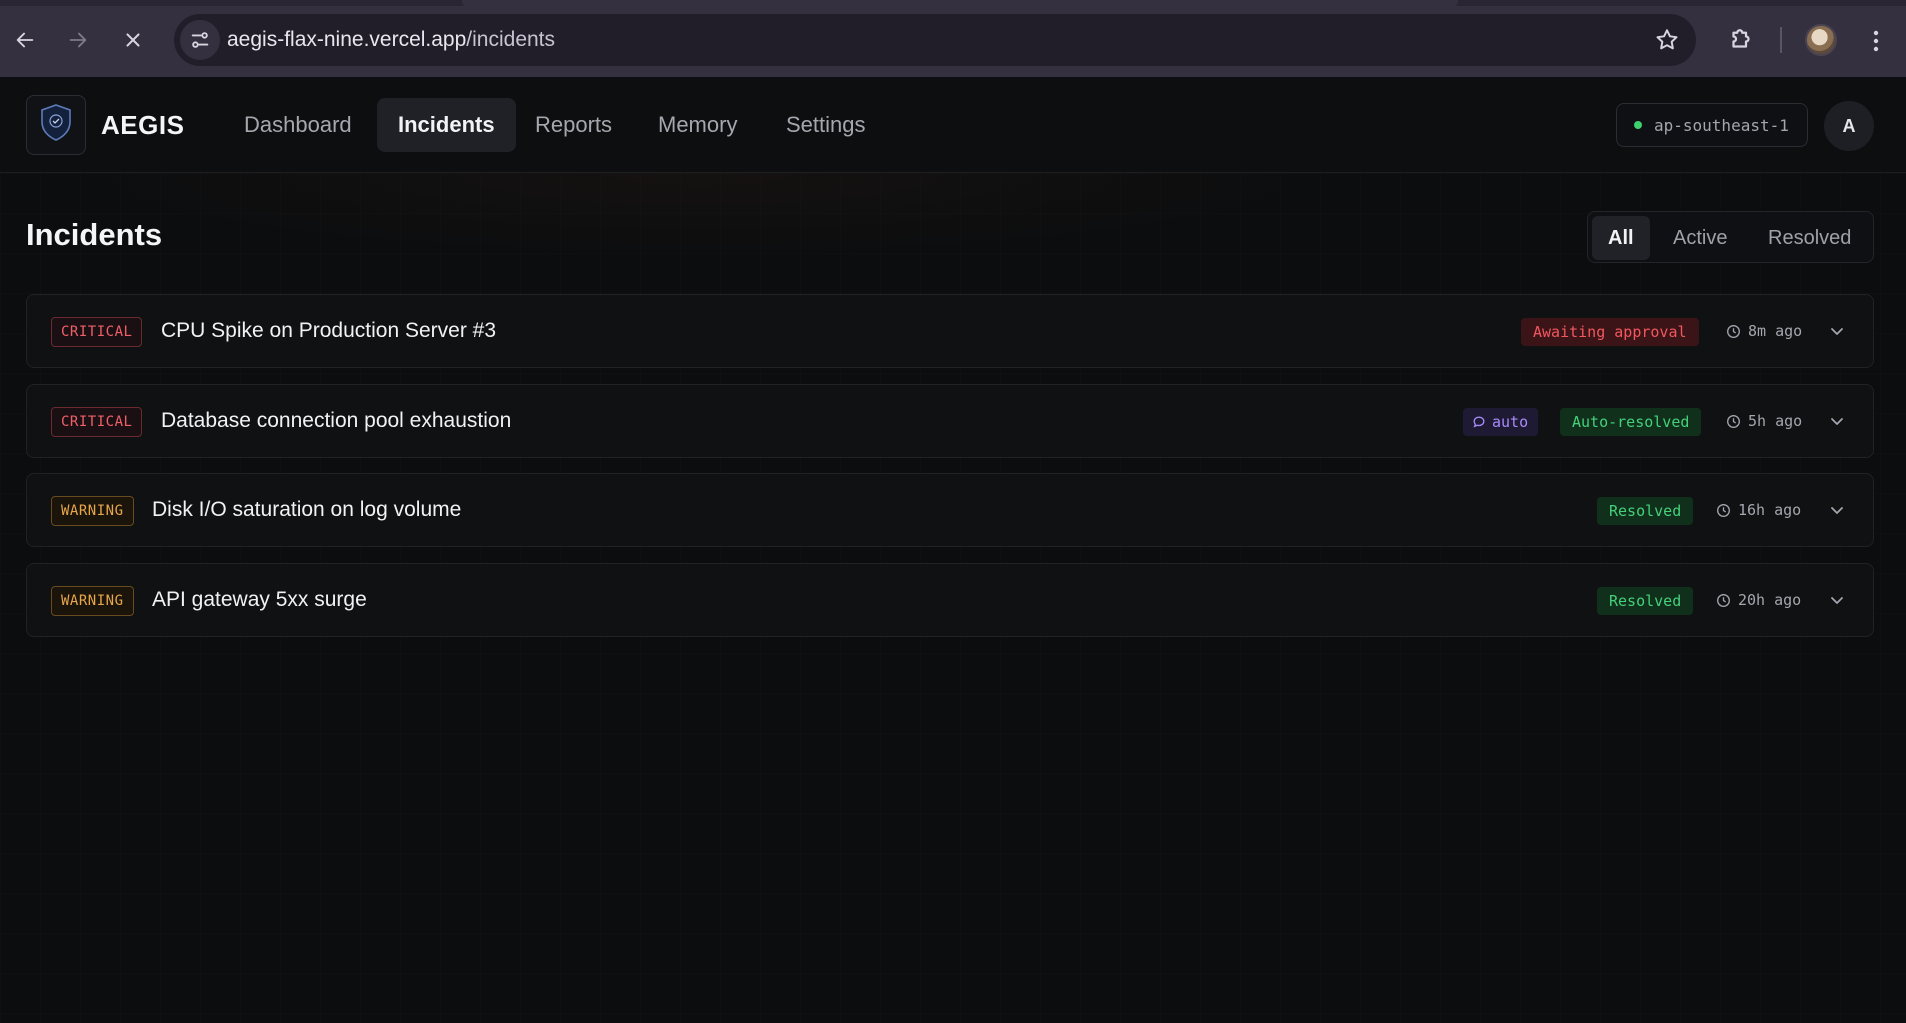  I want to click on extensions-puzzle-icon, so click(1741, 39).